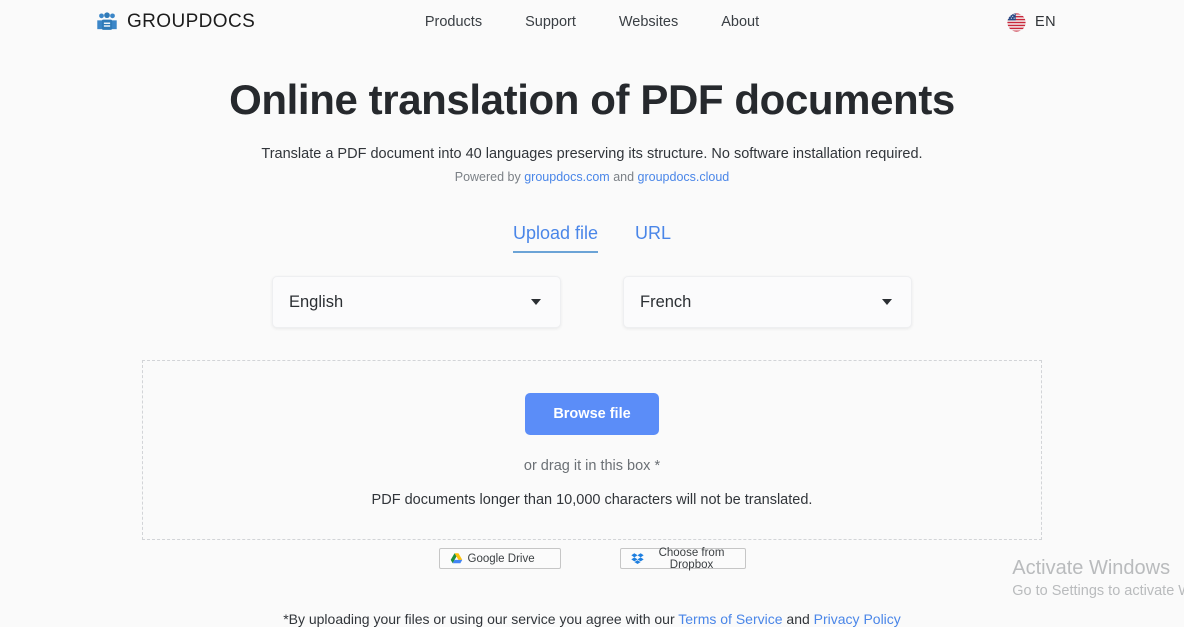 The height and width of the screenshot is (627, 1184). What do you see at coordinates (487, 177) in the screenshot?
I see `powered-by-prefix: Powered by` at bounding box center [487, 177].